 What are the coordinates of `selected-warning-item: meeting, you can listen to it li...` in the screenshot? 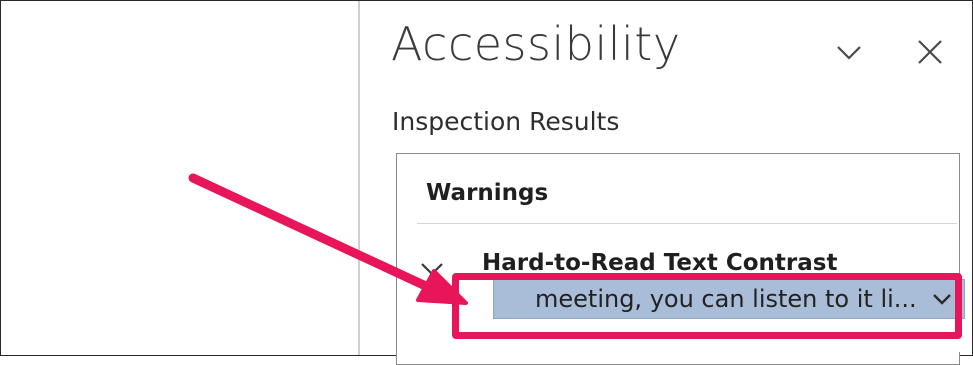 It's located at (729, 299).